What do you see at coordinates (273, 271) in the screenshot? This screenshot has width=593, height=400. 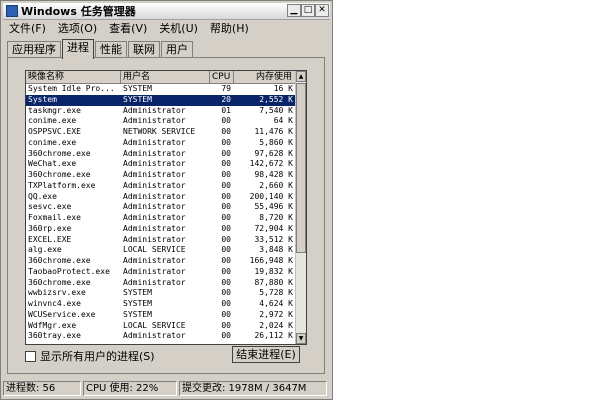 I see `row-mem-usage: 19,832 K` at bounding box center [273, 271].